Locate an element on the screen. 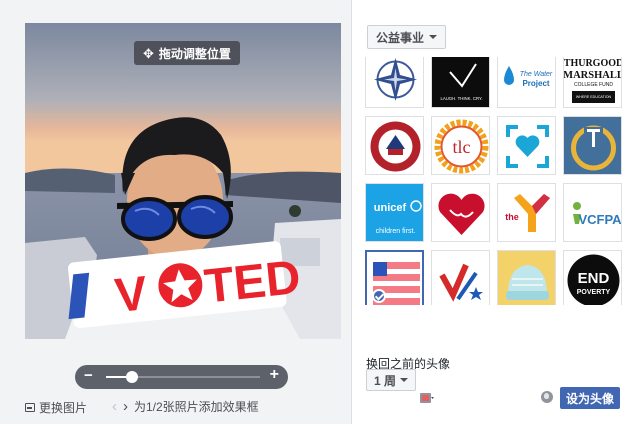 This screenshot has height=424, width=630. svg-text: LAUGH. THINK. CRY. is located at coordinates (461, 98).